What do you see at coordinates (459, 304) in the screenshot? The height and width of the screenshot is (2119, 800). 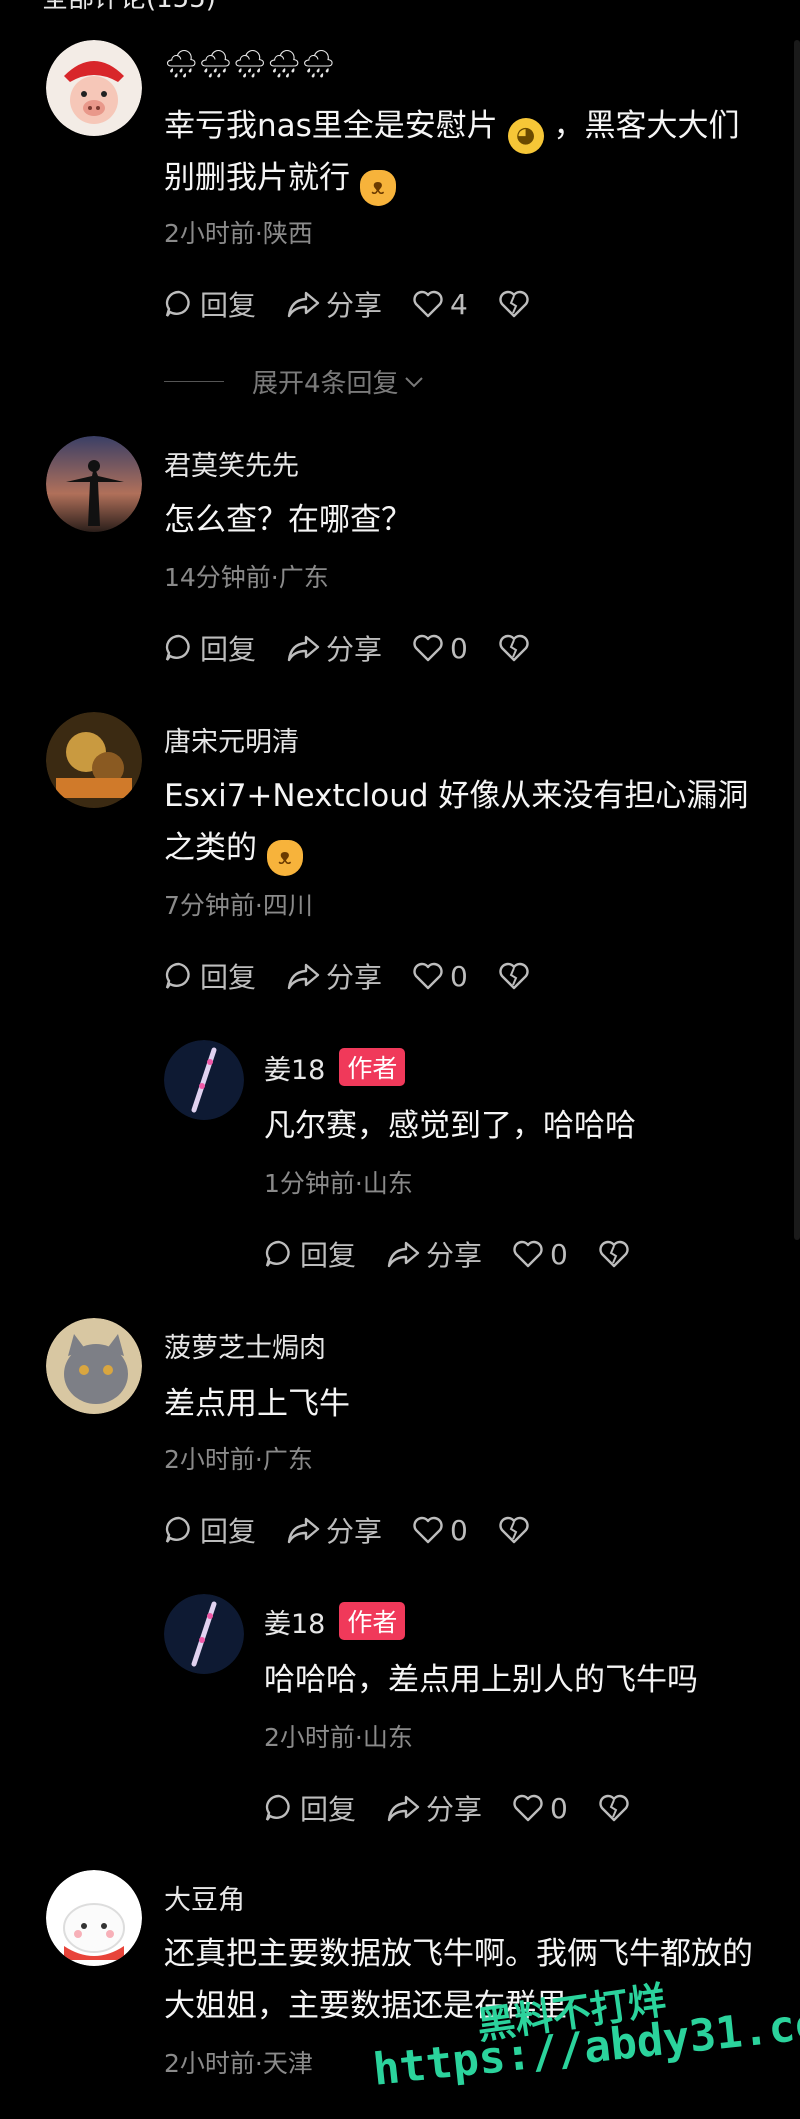 I see `like-count: 4` at bounding box center [459, 304].